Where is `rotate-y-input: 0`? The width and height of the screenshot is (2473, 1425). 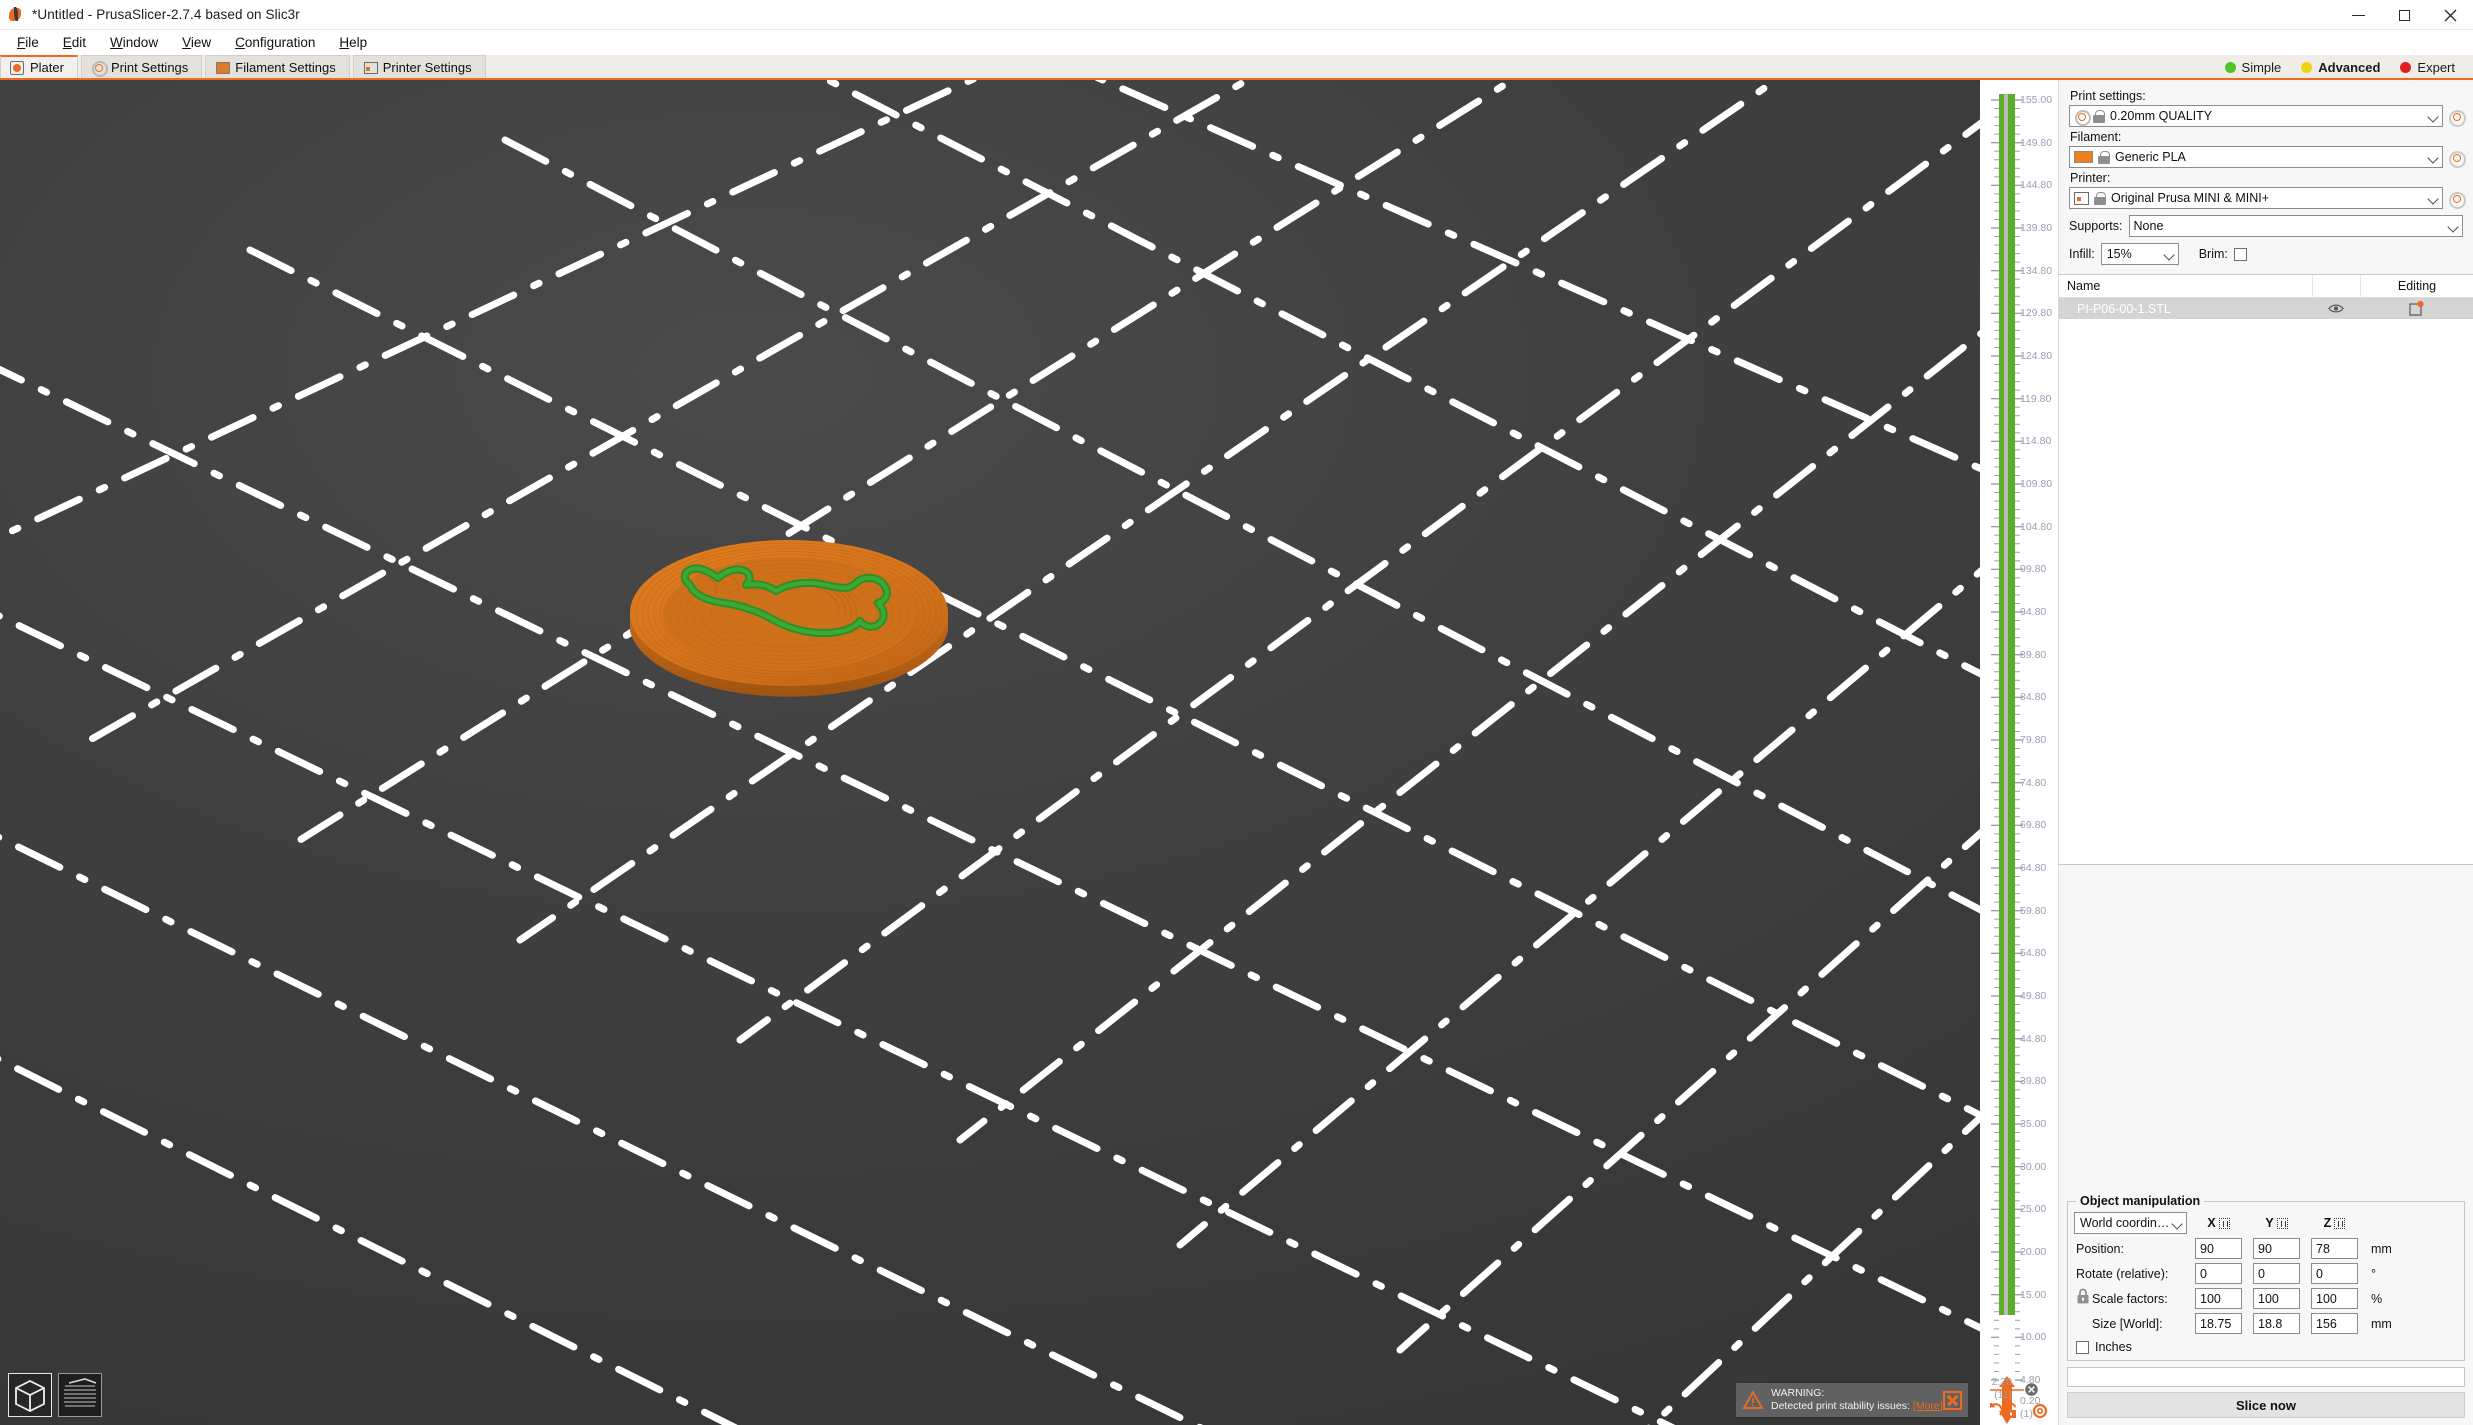 rotate-y-input: 0 is located at coordinates (2276, 1273).